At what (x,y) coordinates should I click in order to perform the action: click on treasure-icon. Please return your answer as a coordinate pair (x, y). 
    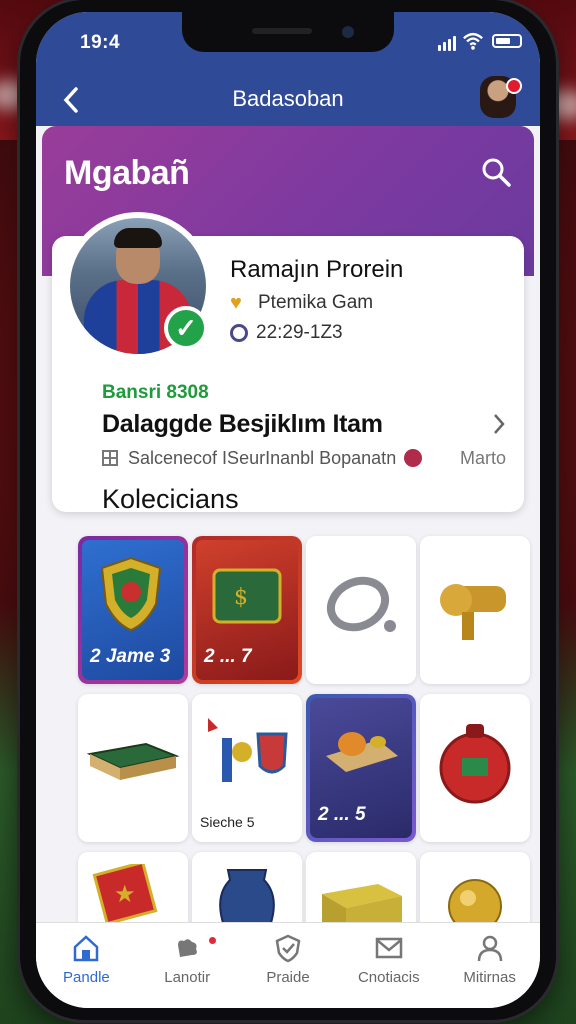
    Looking at the image, I should click on (362, 752).